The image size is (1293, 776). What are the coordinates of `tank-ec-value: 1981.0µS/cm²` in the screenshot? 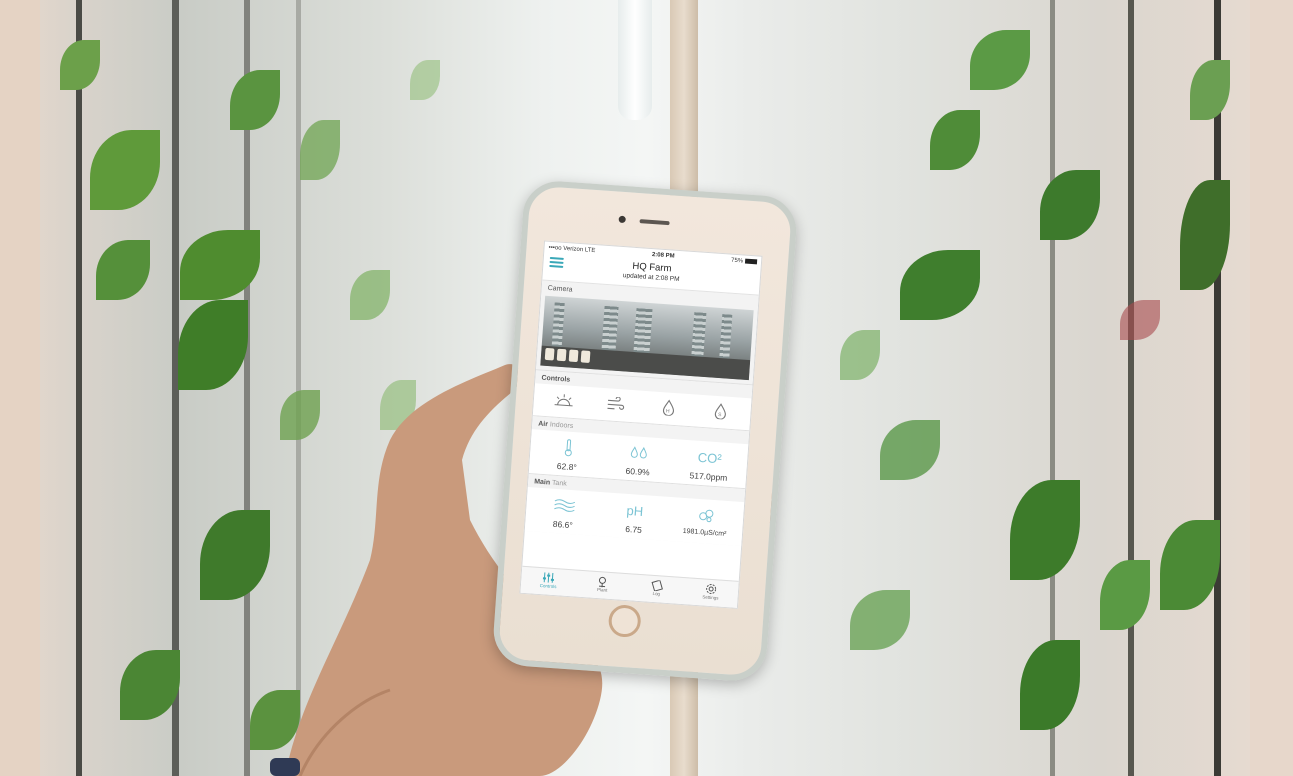 It's located at (704, 532).